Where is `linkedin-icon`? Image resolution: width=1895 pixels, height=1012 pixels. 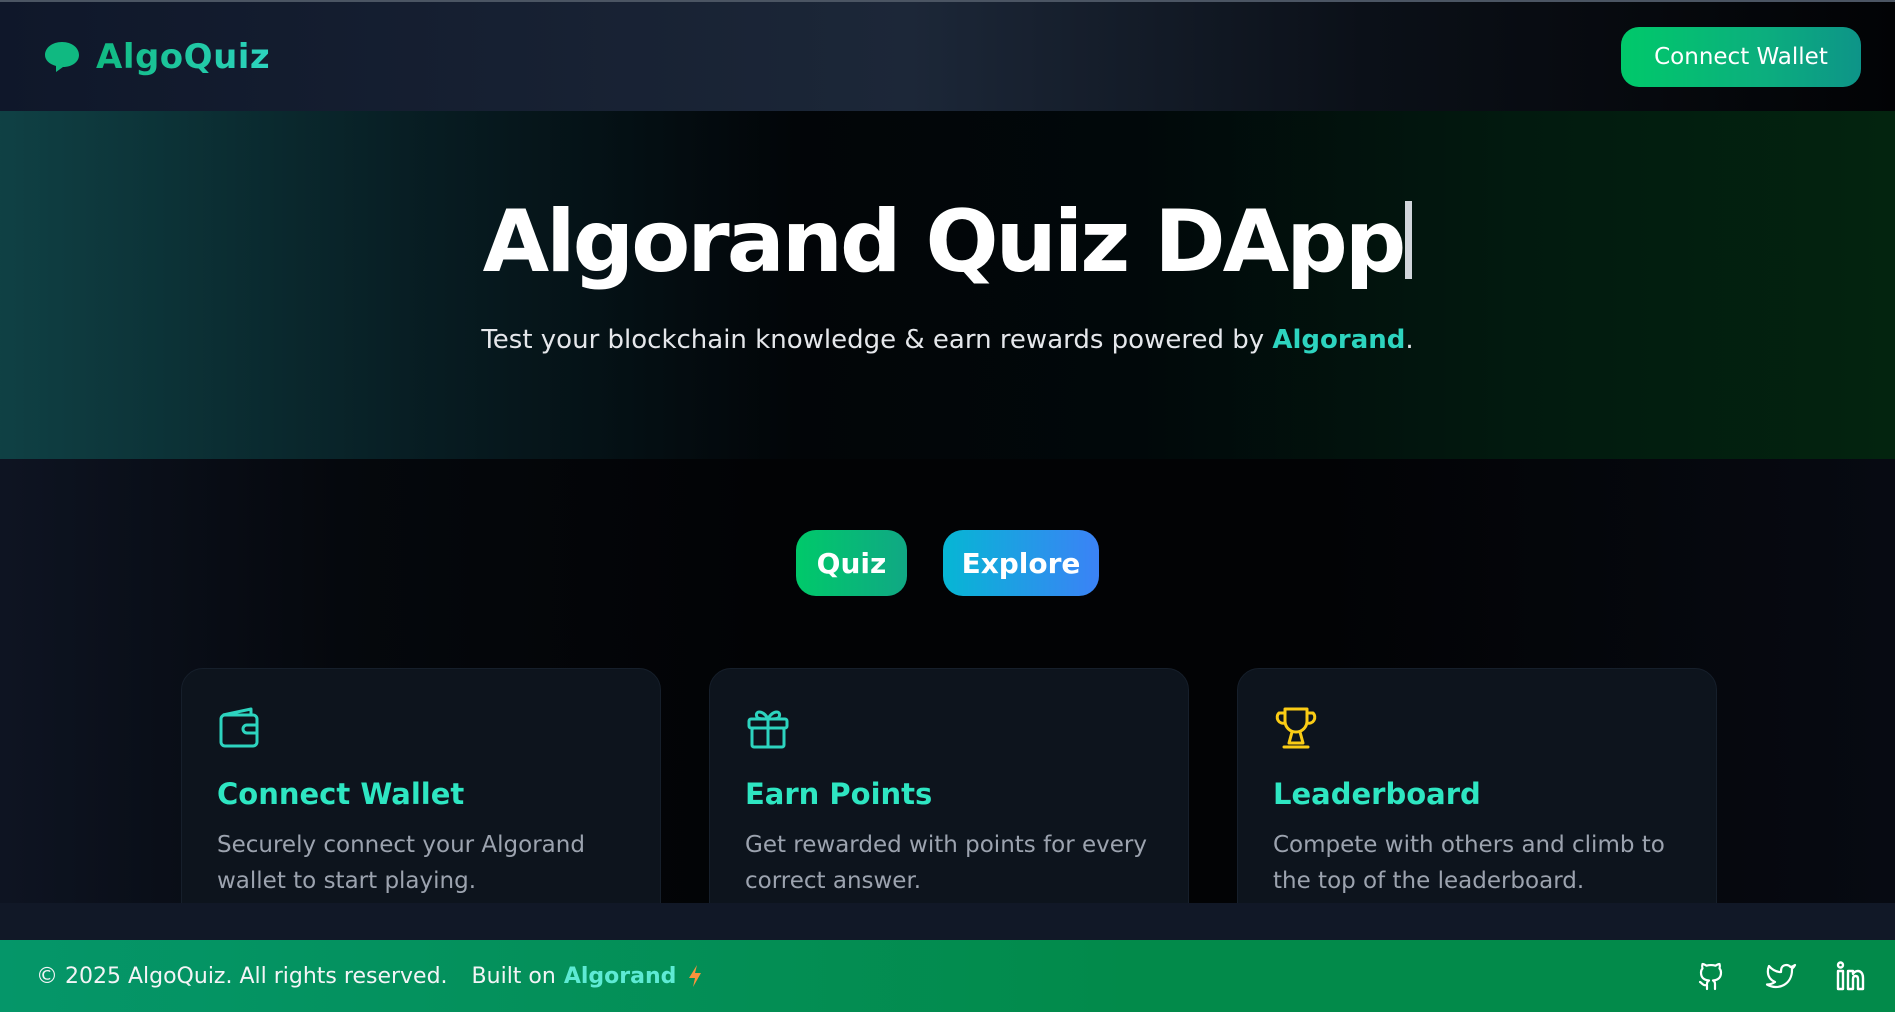
linkedin-icon is located at coordinates (1851, 976).